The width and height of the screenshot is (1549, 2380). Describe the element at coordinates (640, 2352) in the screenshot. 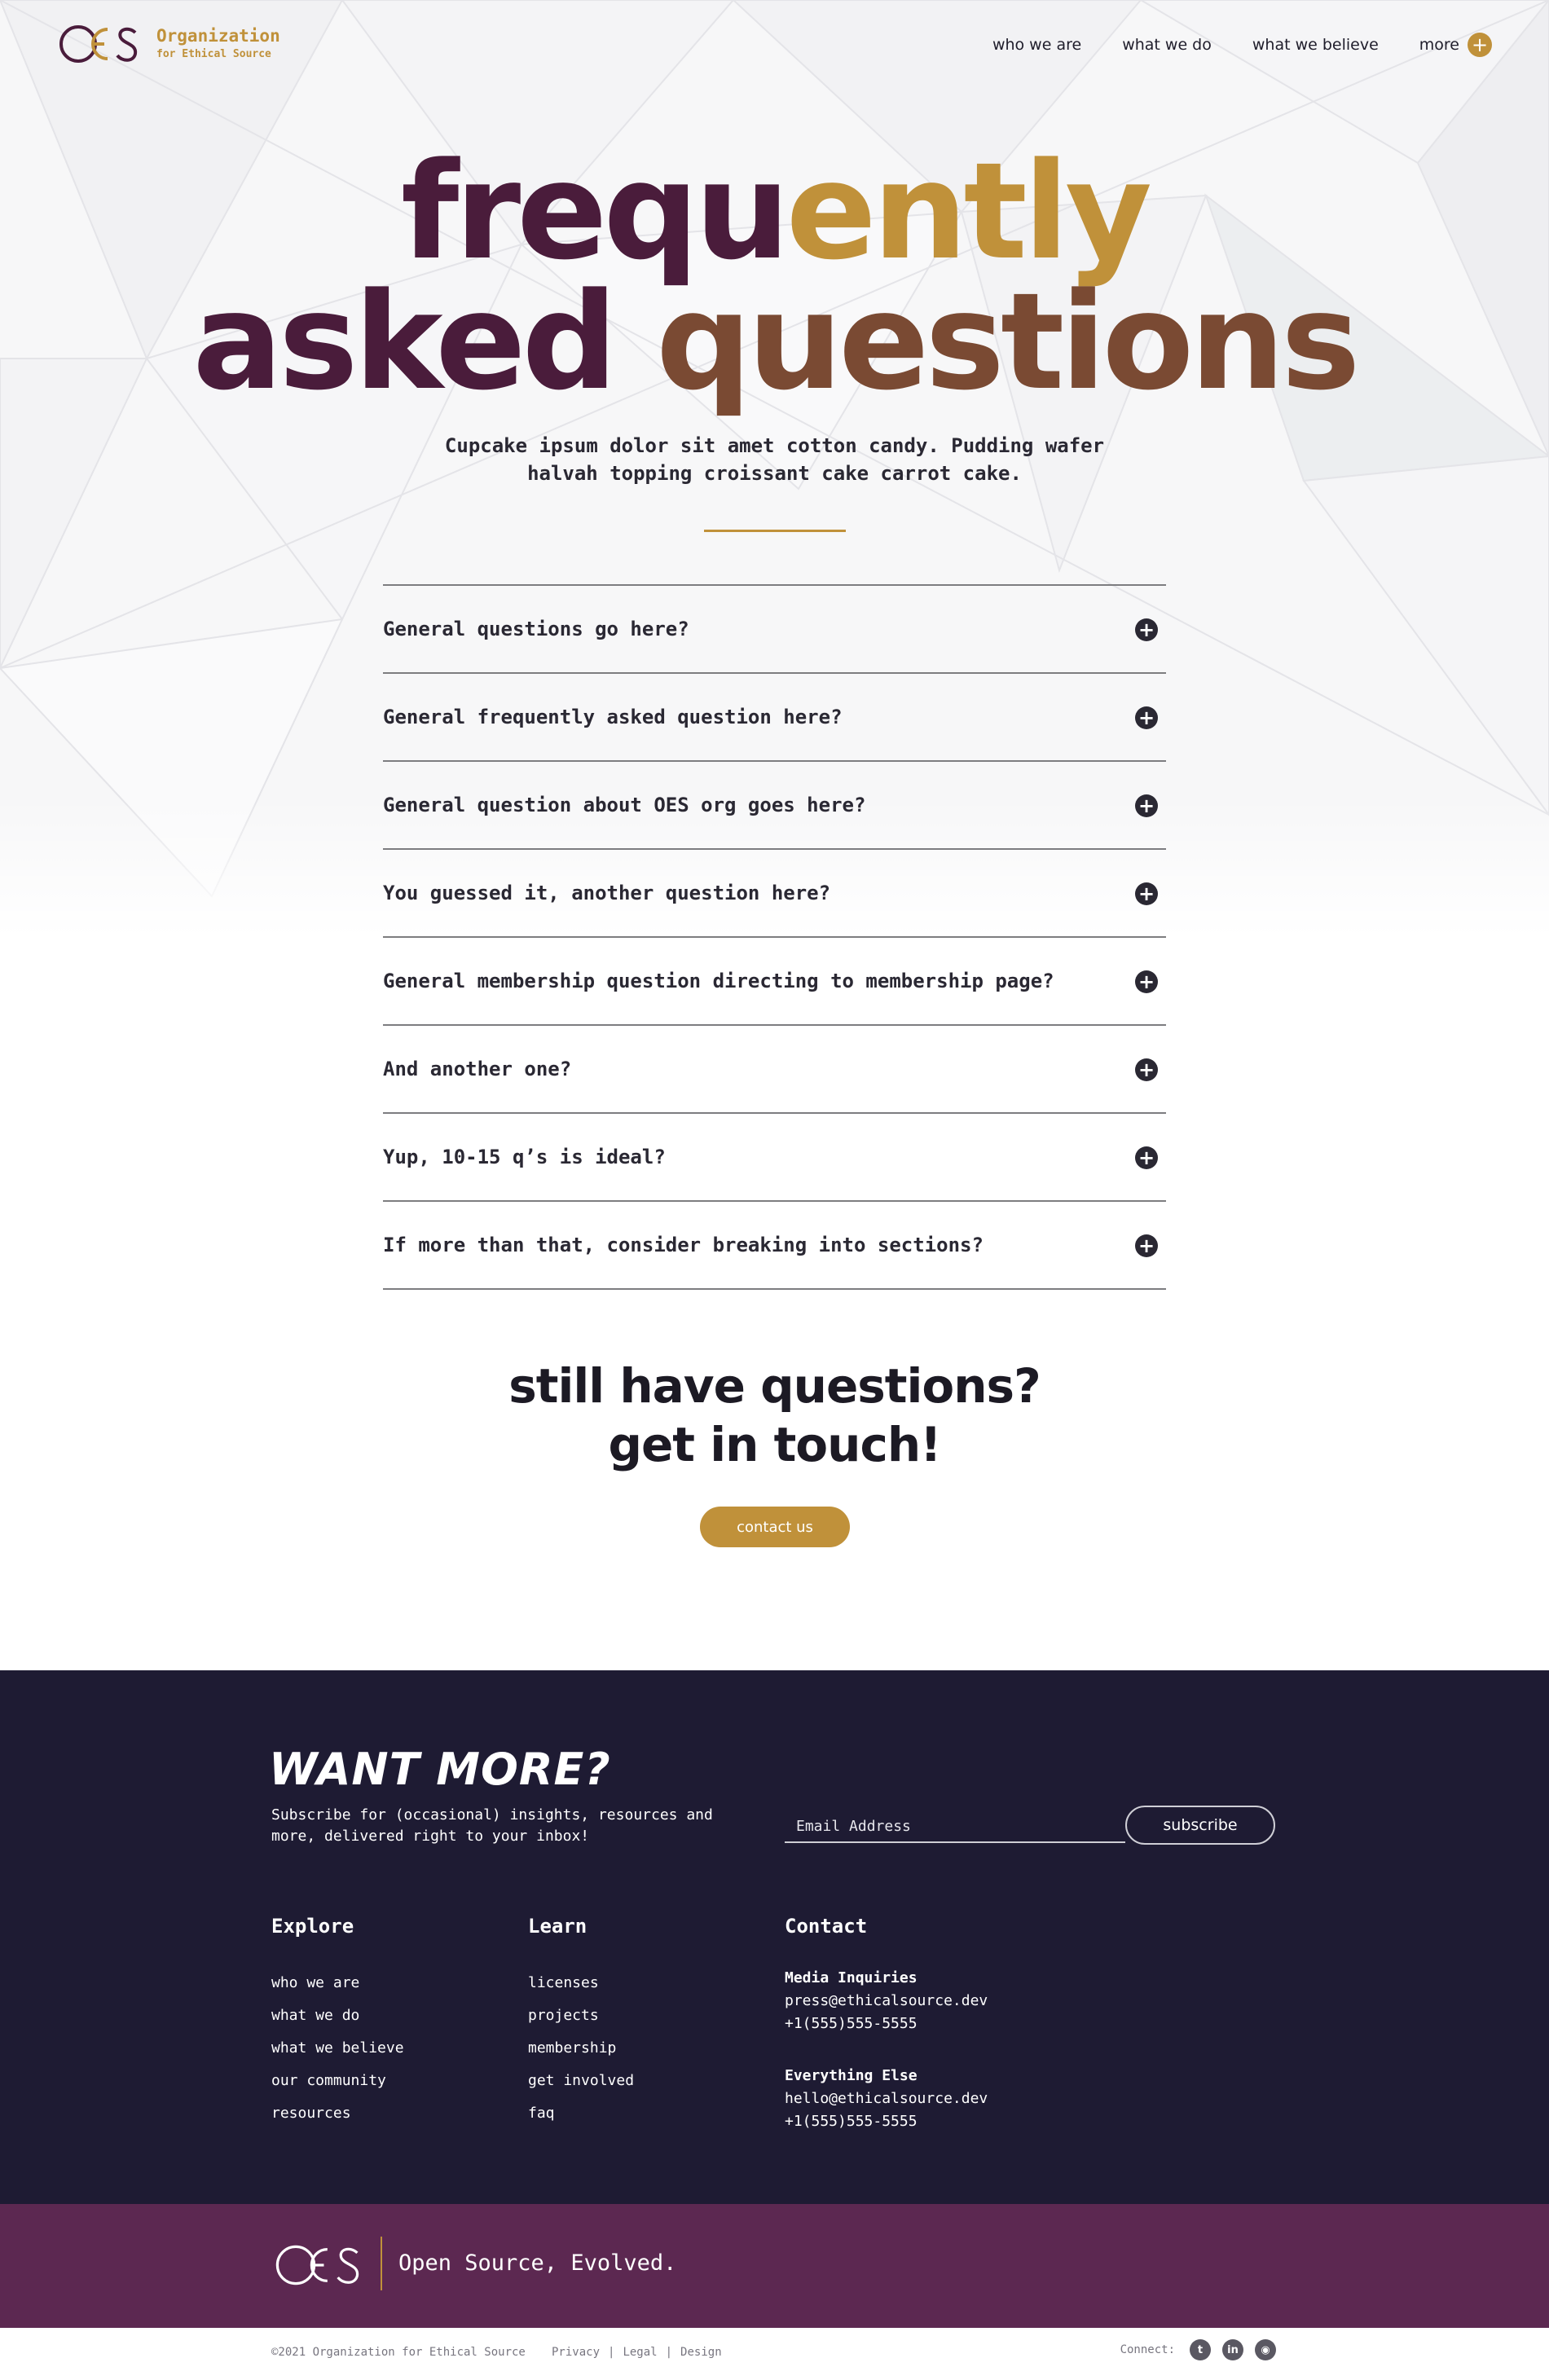

I see `legal-link: Legal` at that location.